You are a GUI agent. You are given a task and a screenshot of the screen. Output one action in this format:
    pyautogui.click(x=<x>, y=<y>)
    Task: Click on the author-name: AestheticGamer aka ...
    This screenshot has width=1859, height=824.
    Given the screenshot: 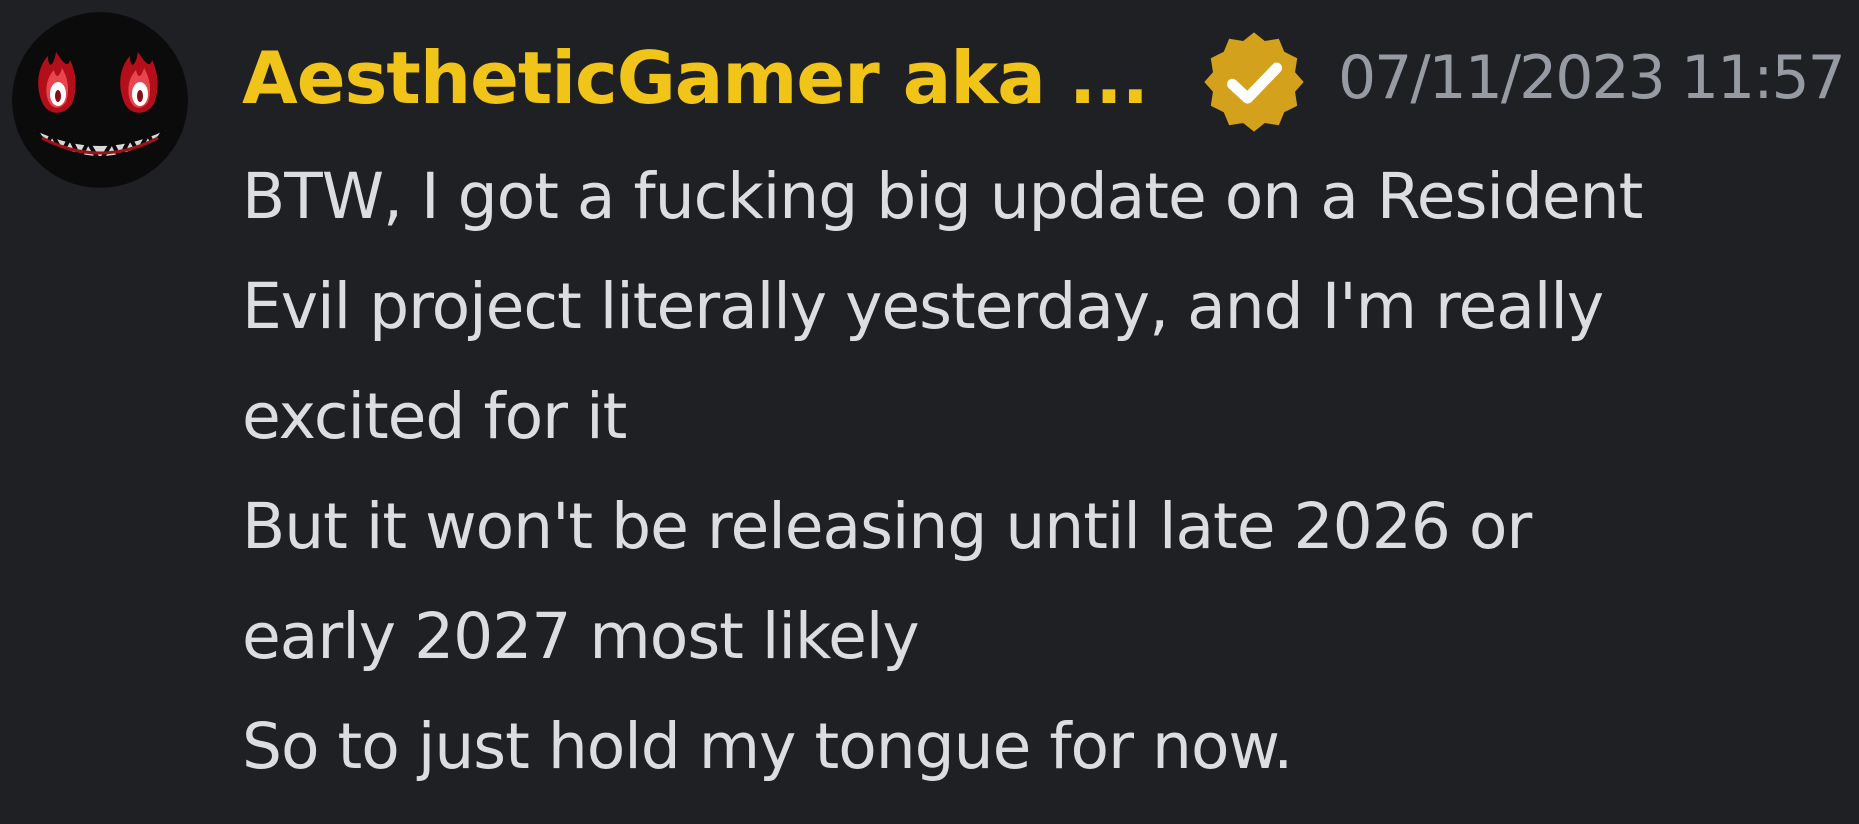 What is the action you would take?
    pyautogui.click(x=695, y=78)
    